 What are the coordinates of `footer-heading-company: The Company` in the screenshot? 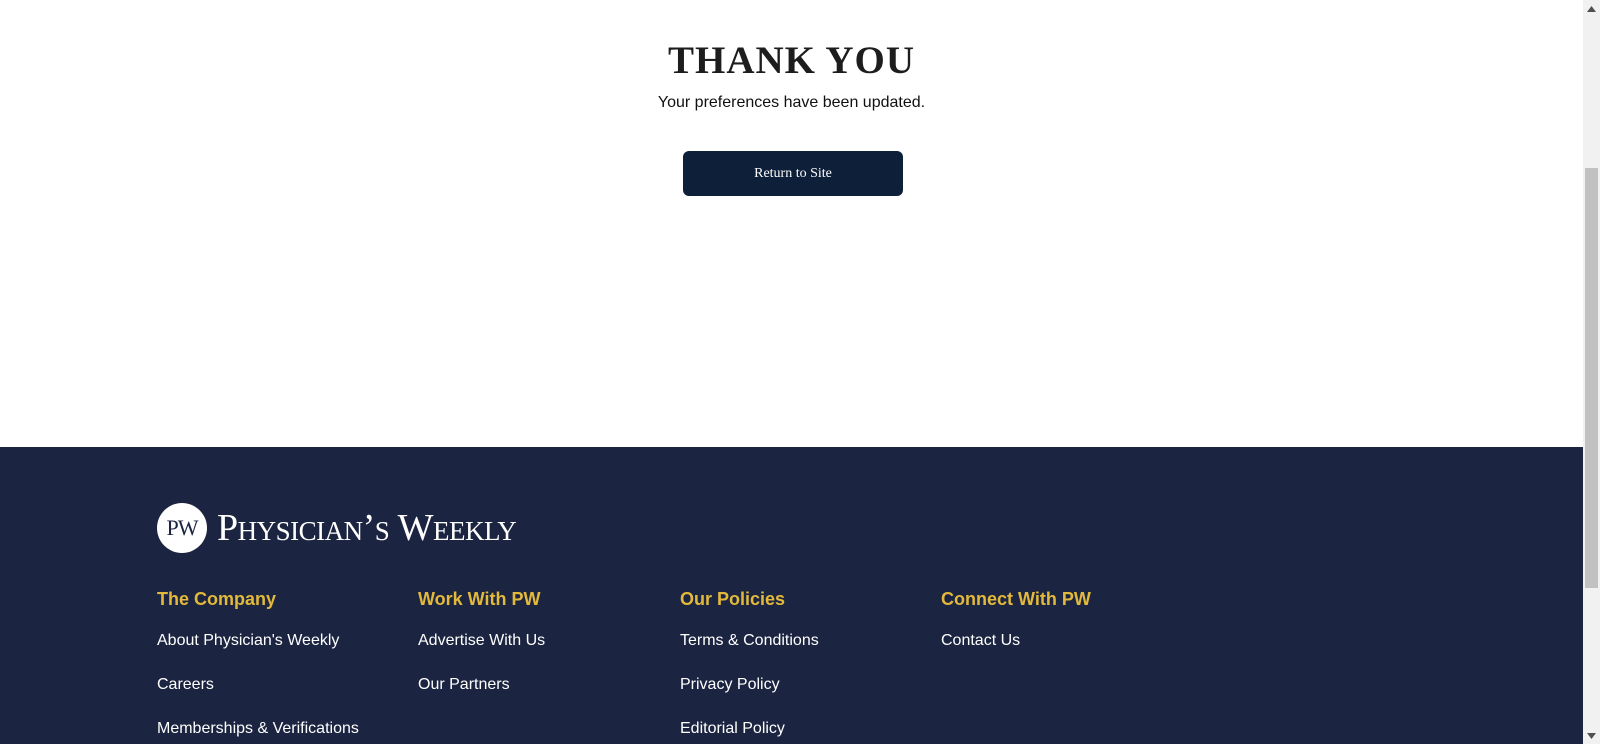 It's located at (217, 599).